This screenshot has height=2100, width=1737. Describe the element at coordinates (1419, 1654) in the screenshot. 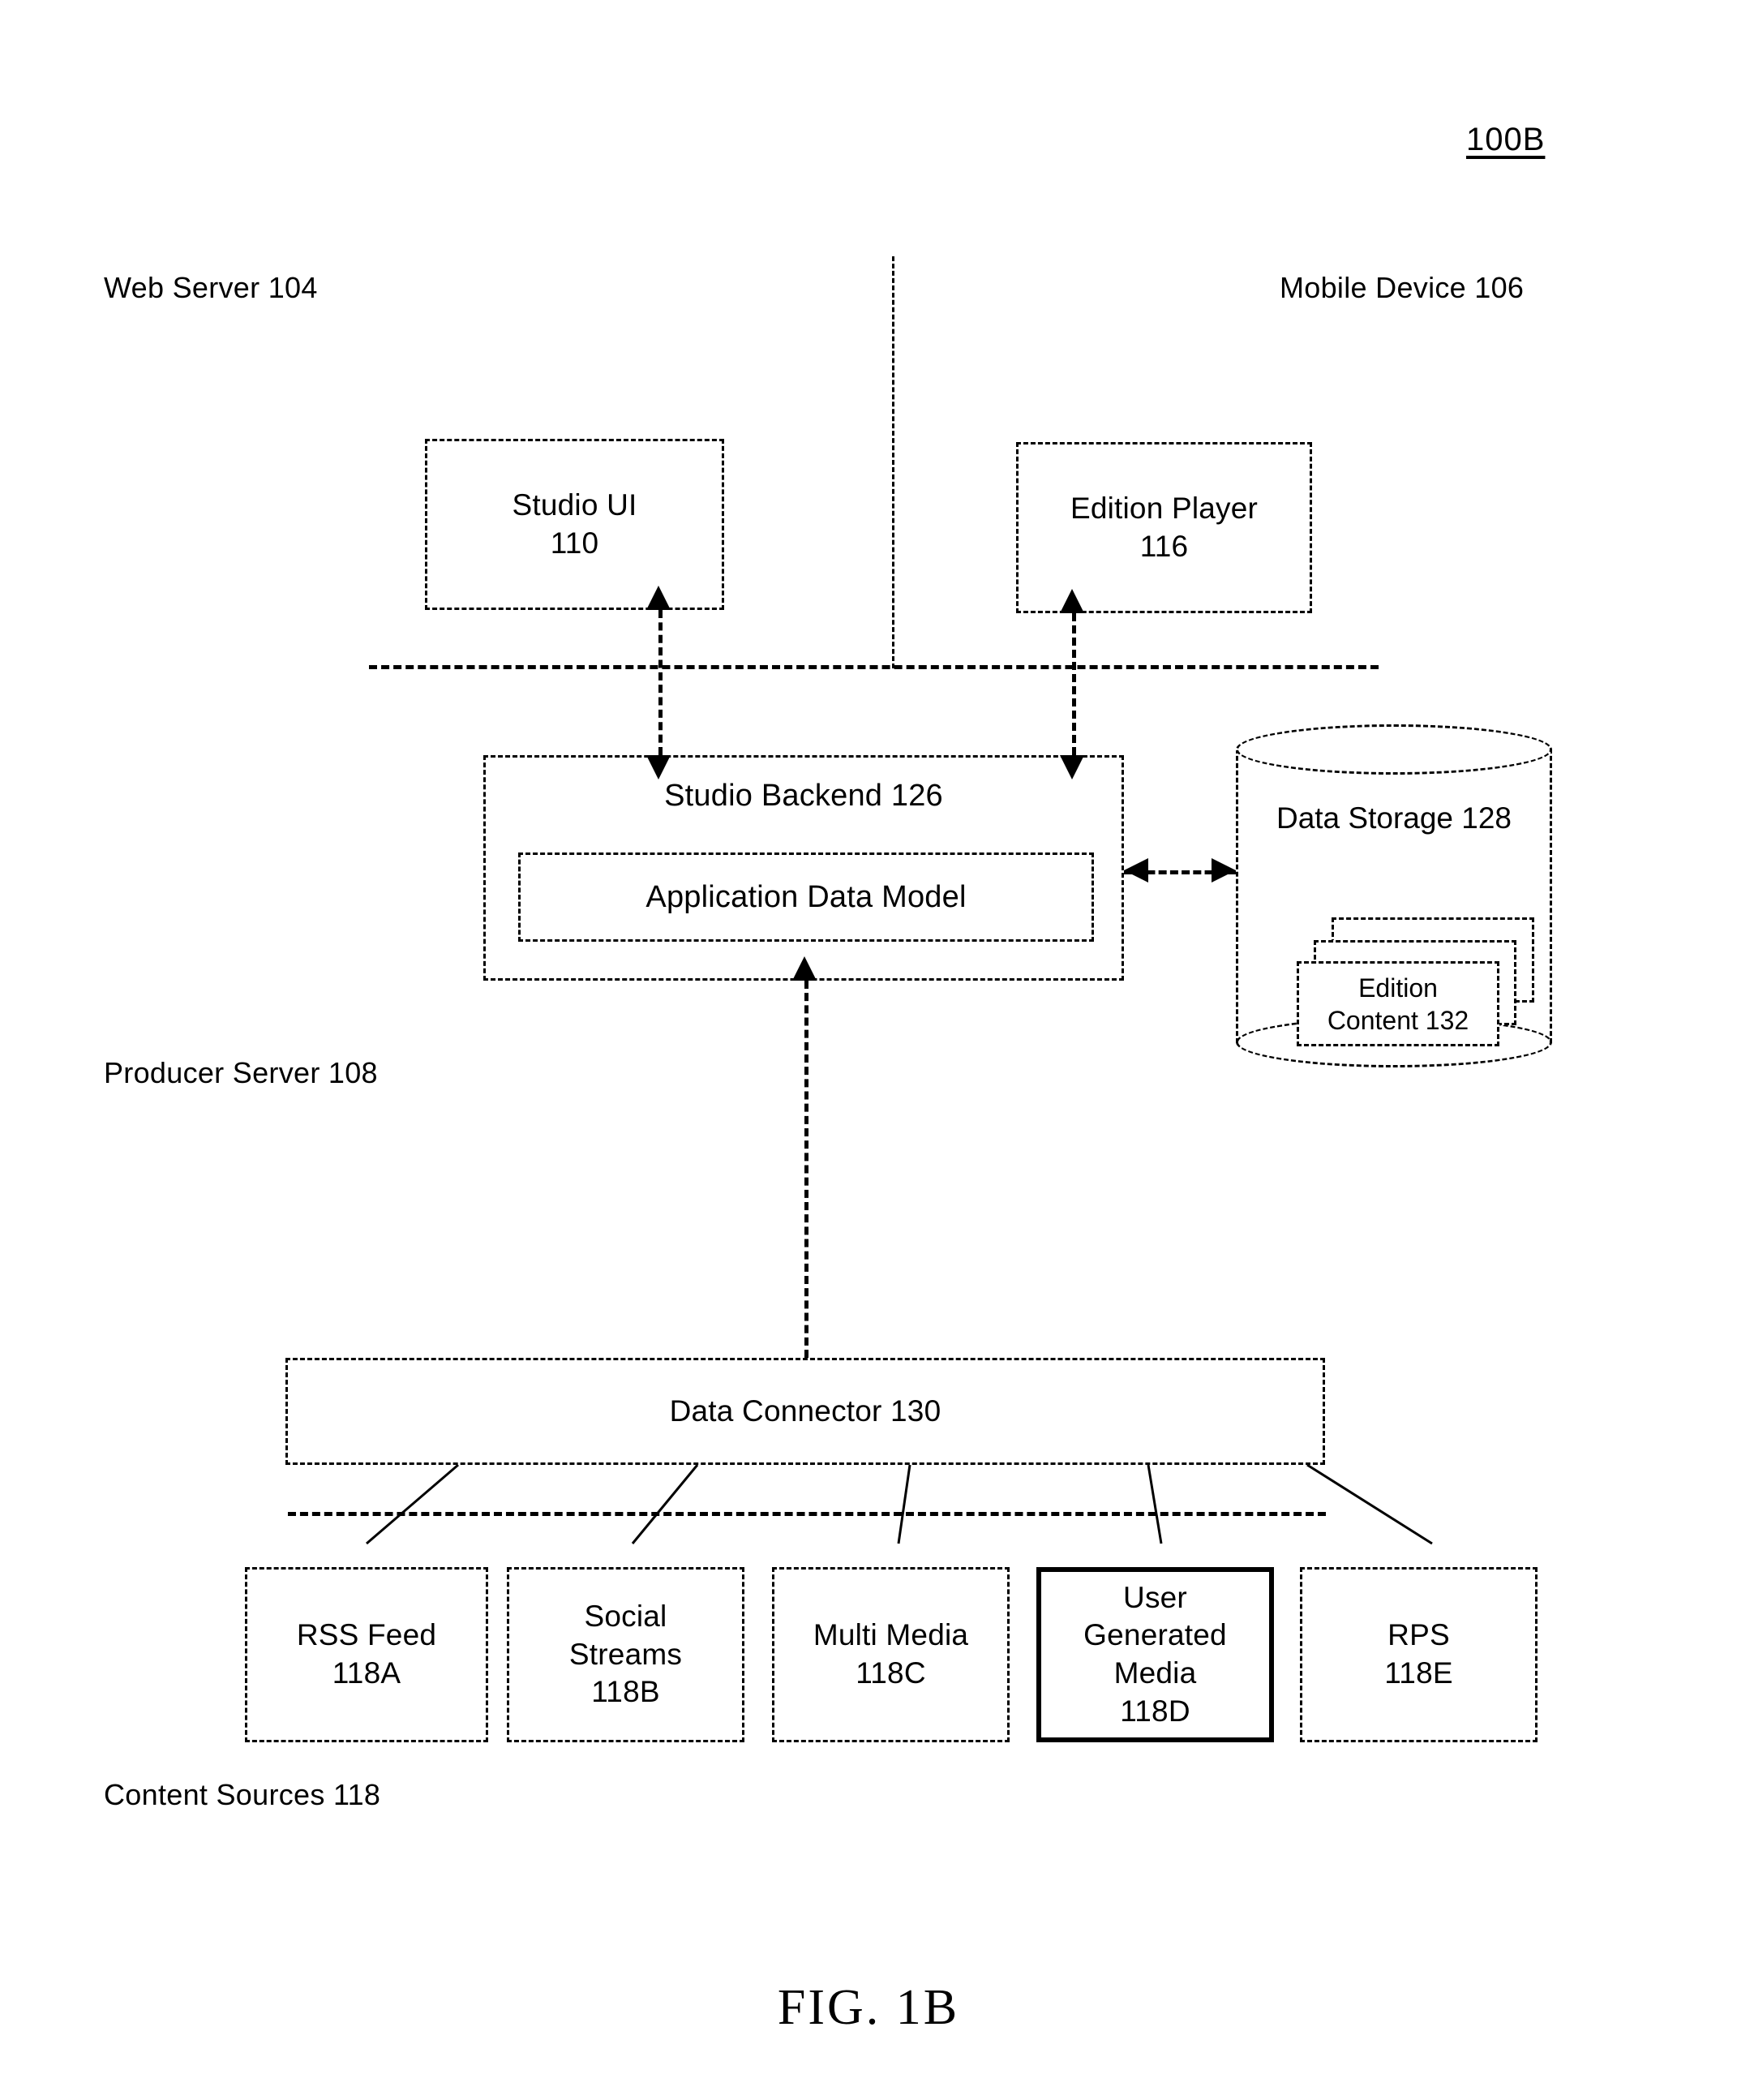

I see `node-content-source-rps: RPS 118E` at that location.